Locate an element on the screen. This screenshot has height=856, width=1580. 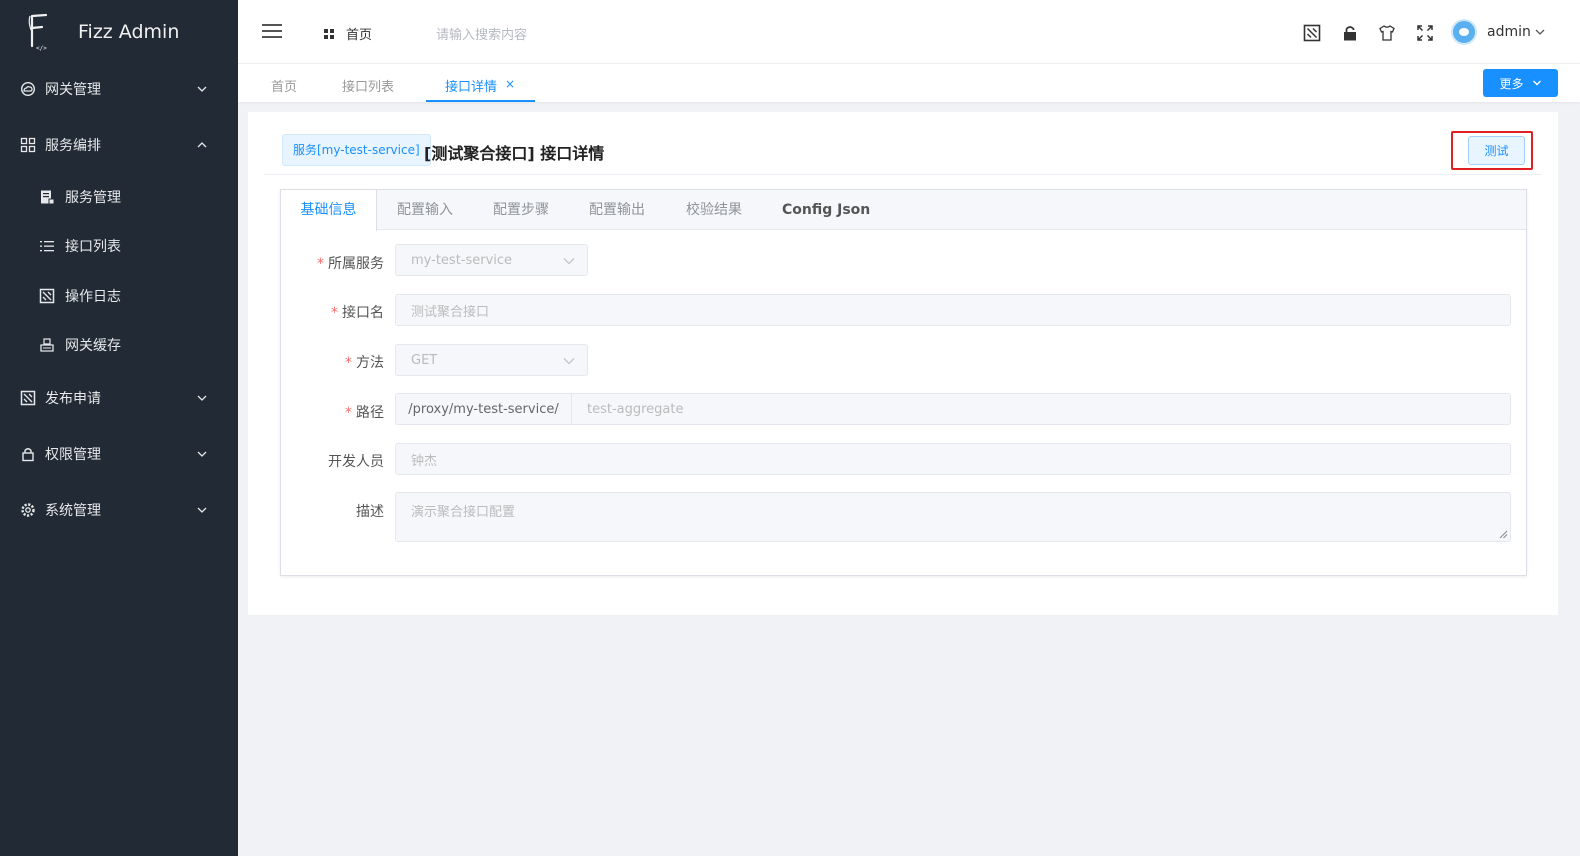
shirt-icon is located at coordinates (1387, 33).